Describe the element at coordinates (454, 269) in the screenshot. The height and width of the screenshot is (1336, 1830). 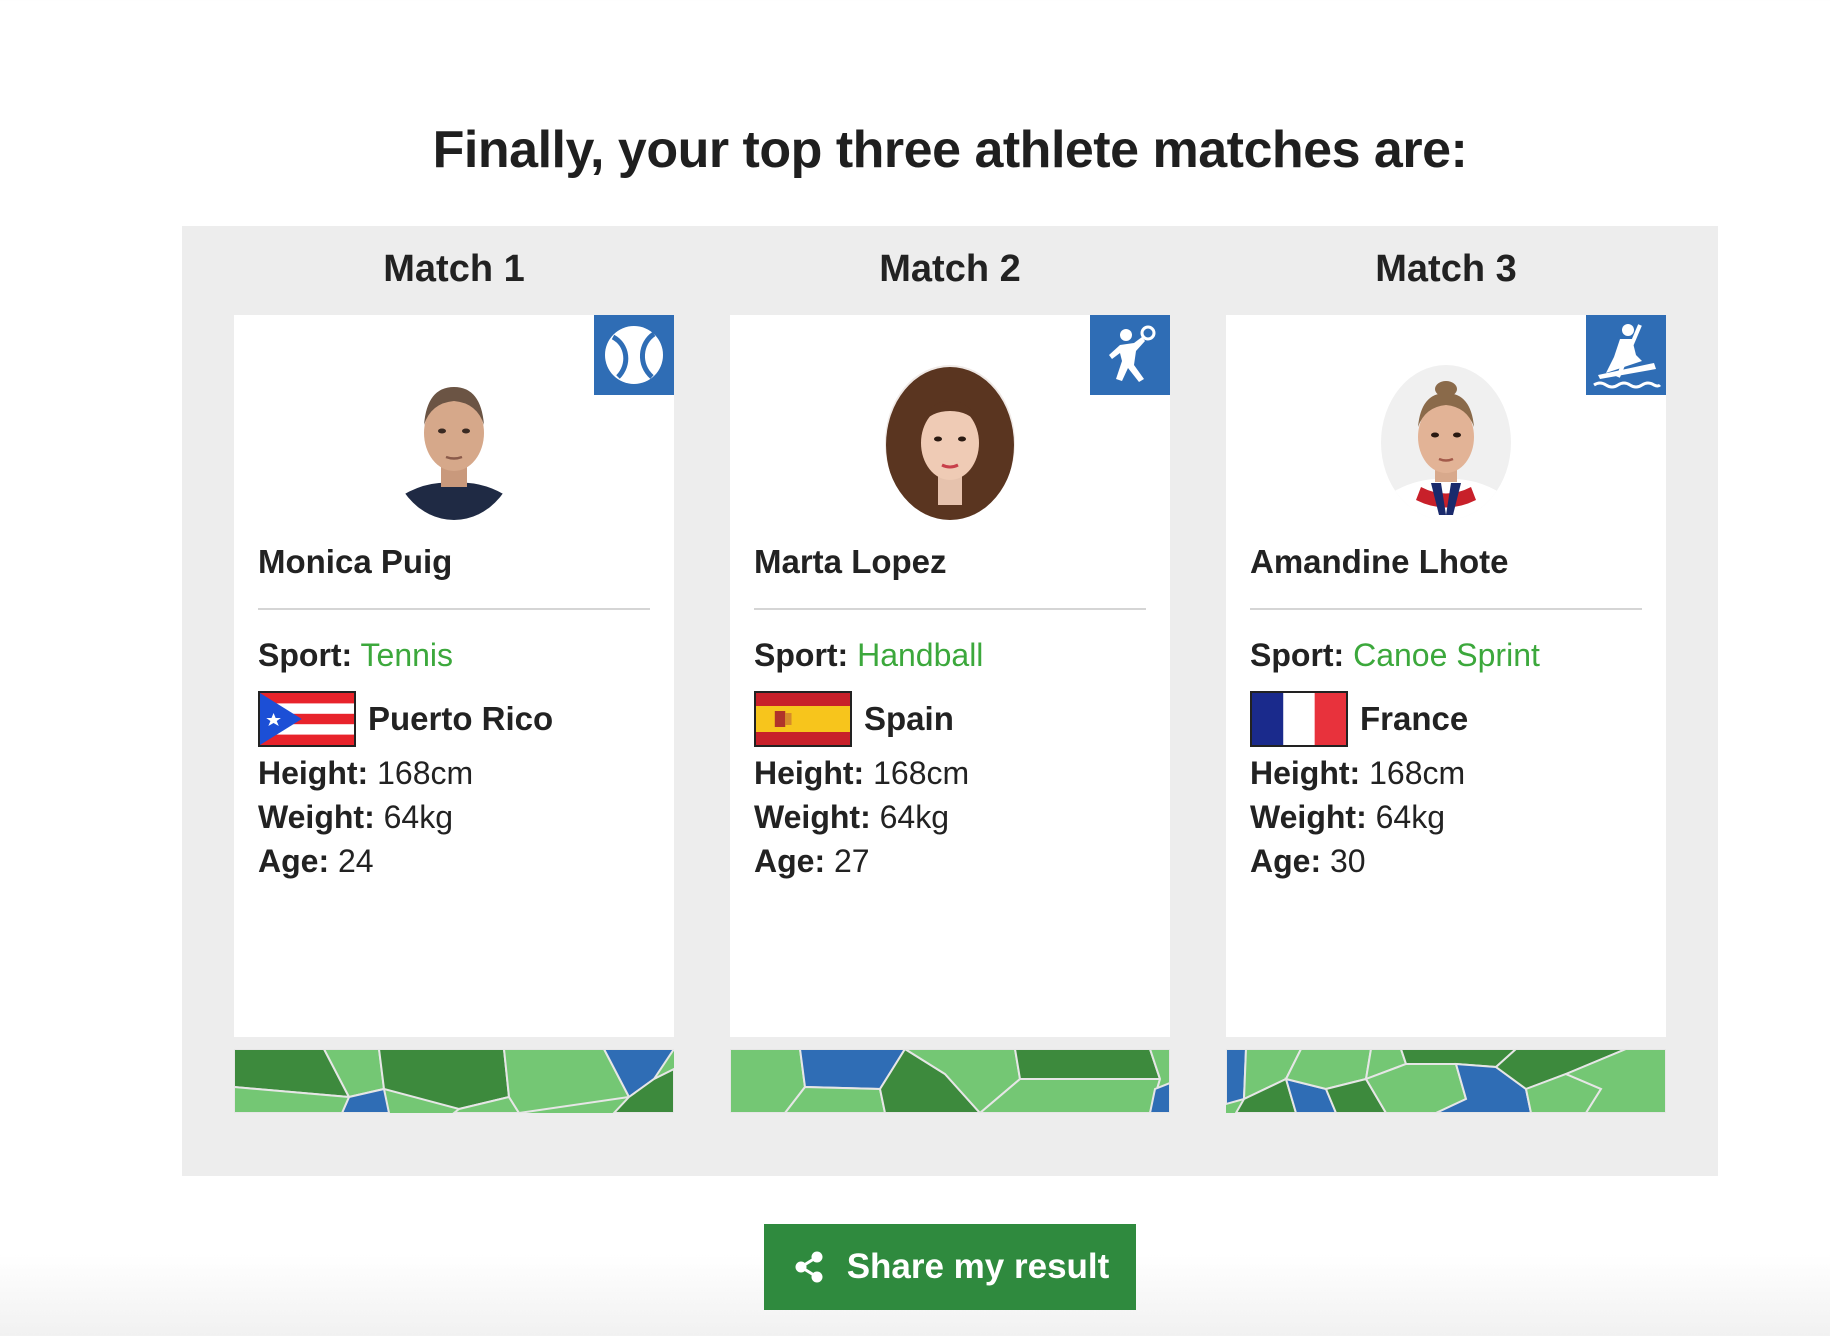
I see `match-heading: Match 1` at that location.